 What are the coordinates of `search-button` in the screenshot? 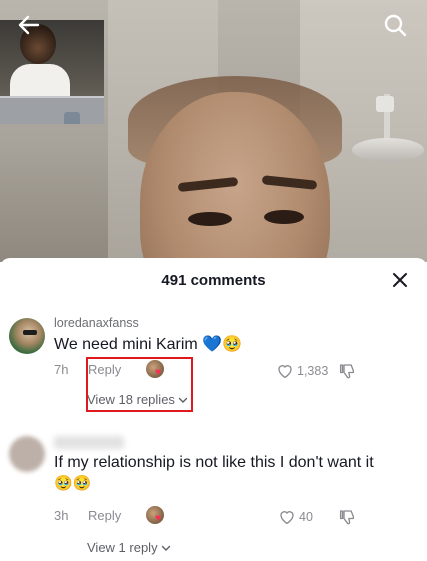 It's located at (395, 25).